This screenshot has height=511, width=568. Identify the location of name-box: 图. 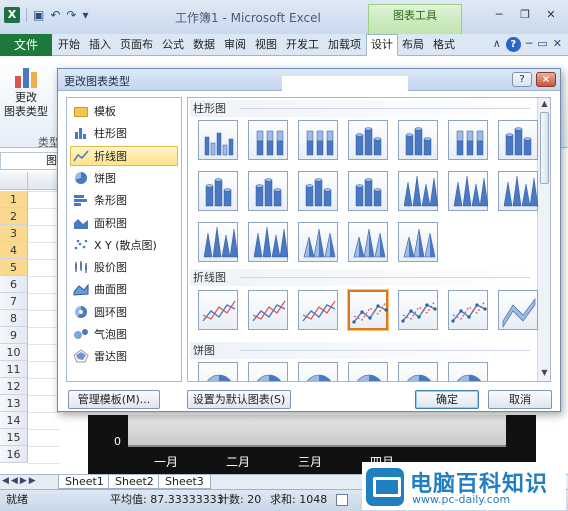
(30, 161).